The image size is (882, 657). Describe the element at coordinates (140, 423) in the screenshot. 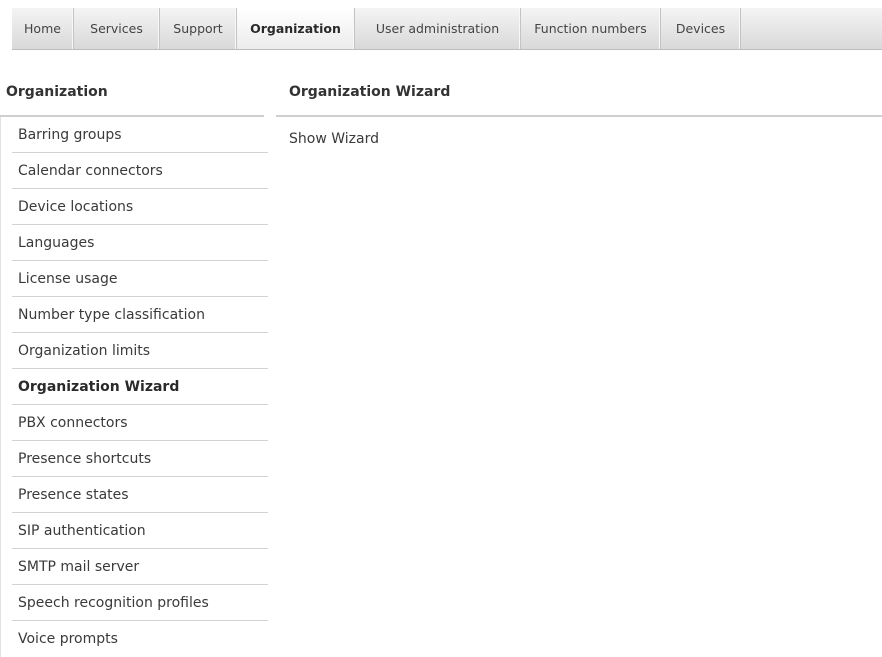

I see `sidebar-item-pbx-connectors: PBX connectors` at that location.